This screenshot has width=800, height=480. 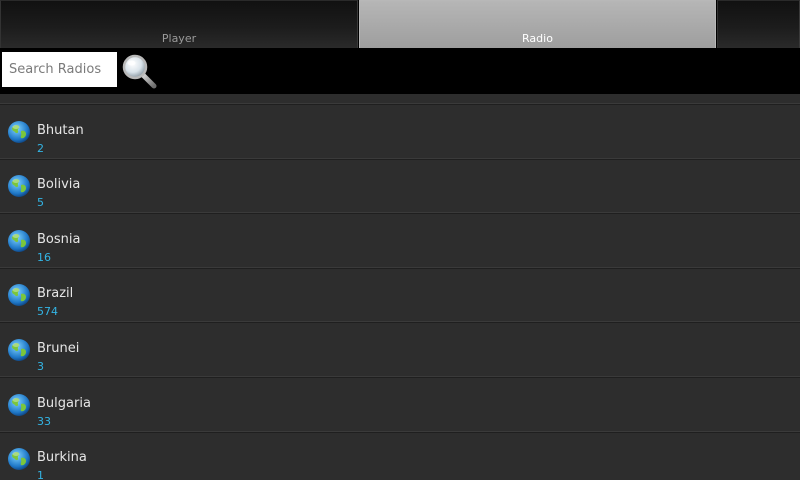 I want to click on station-count: 33, so click(x=44, y=421).